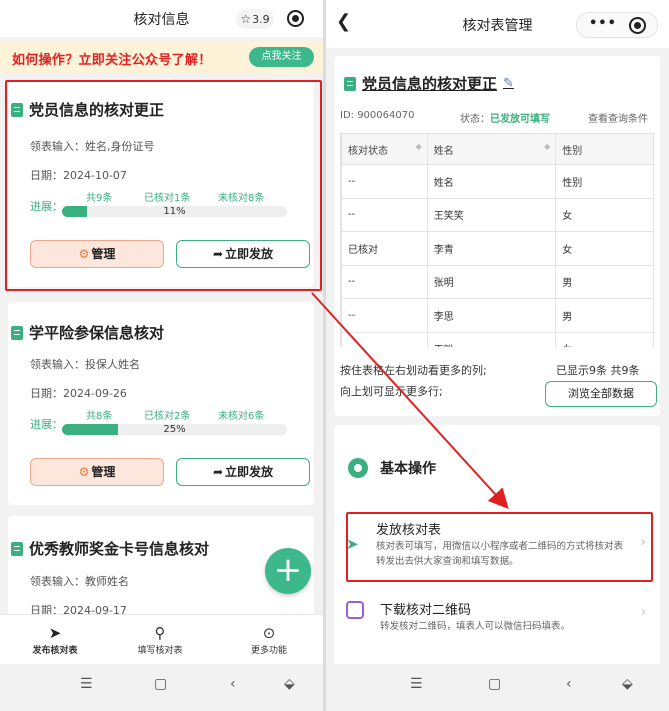  I want to click on rating-badge: ☆3.9, so click(255, 19).